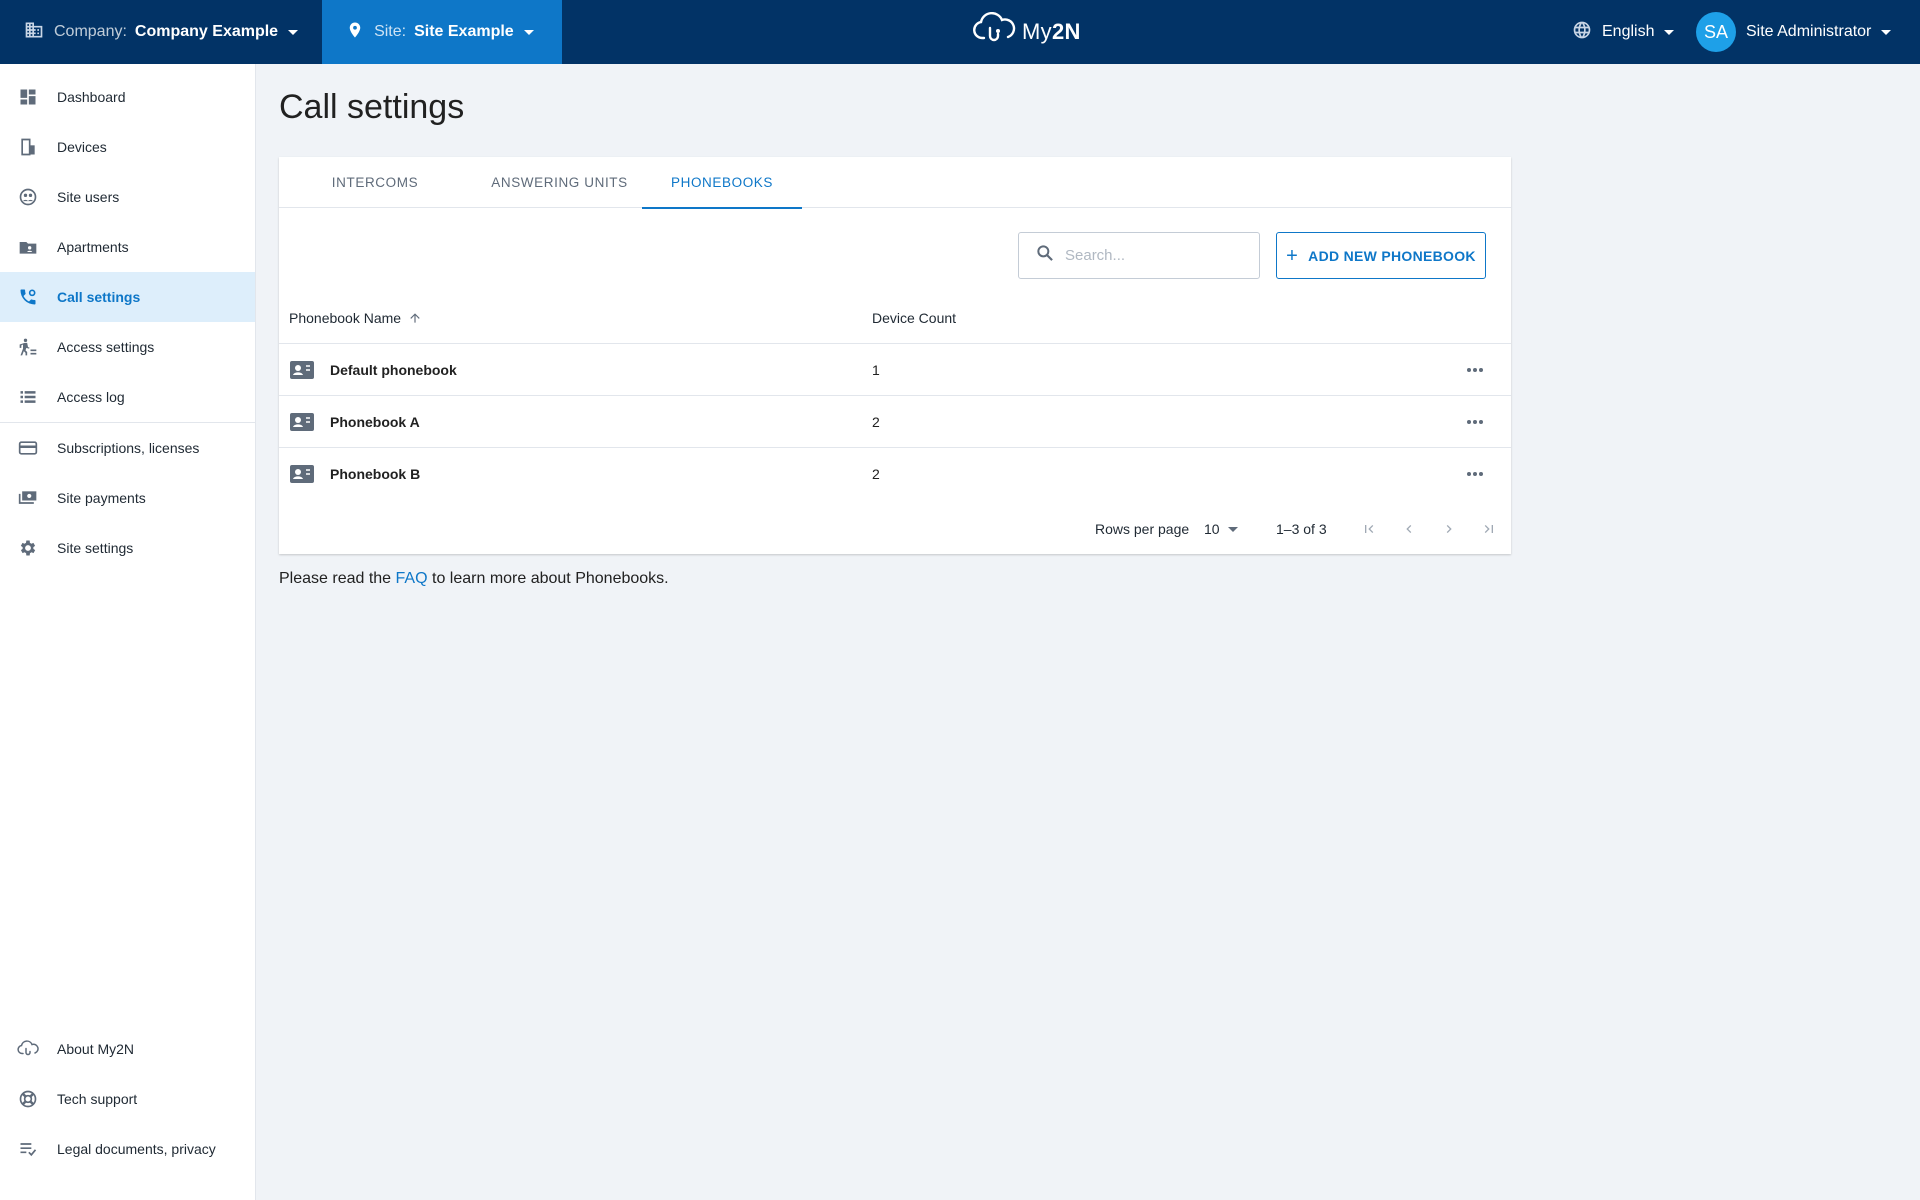  I want to click on avatar: SA, so click(1716, 32).